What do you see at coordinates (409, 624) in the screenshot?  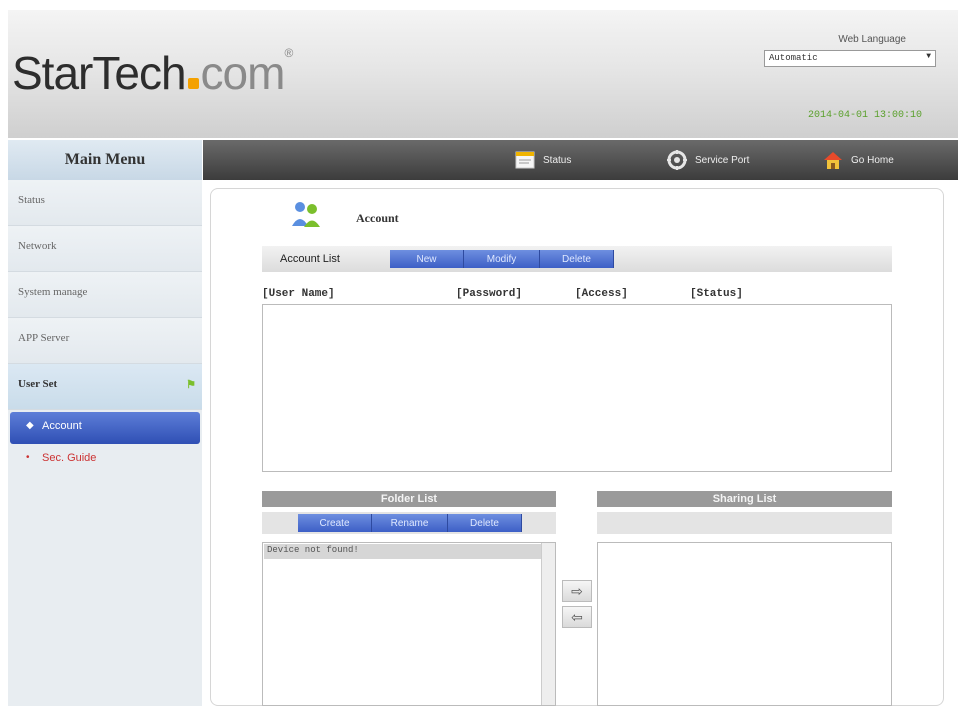 I see `folder-list-box: Device not found!` at bounding box center [409, 624].